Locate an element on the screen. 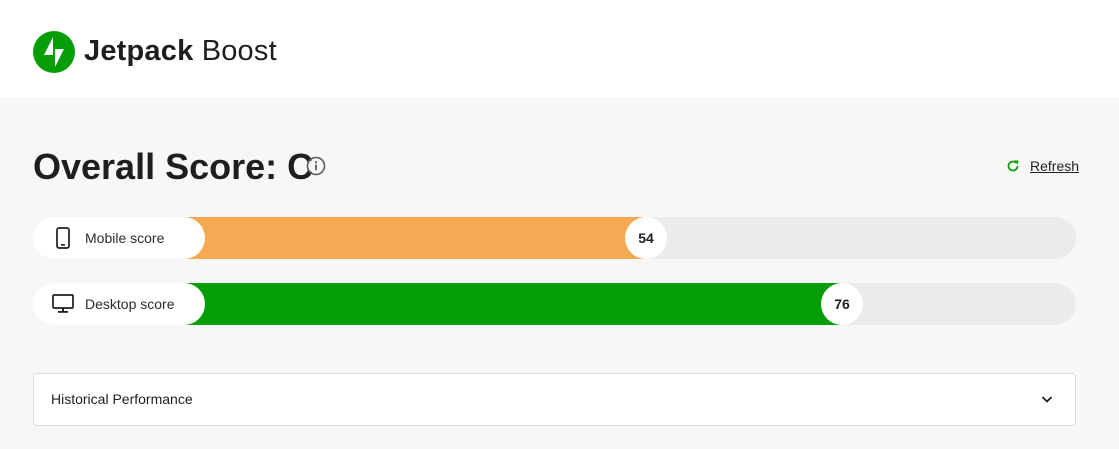 This screenshot has height=449, width=1119. chevron-down-icon is located at coordinates (1047, 399).